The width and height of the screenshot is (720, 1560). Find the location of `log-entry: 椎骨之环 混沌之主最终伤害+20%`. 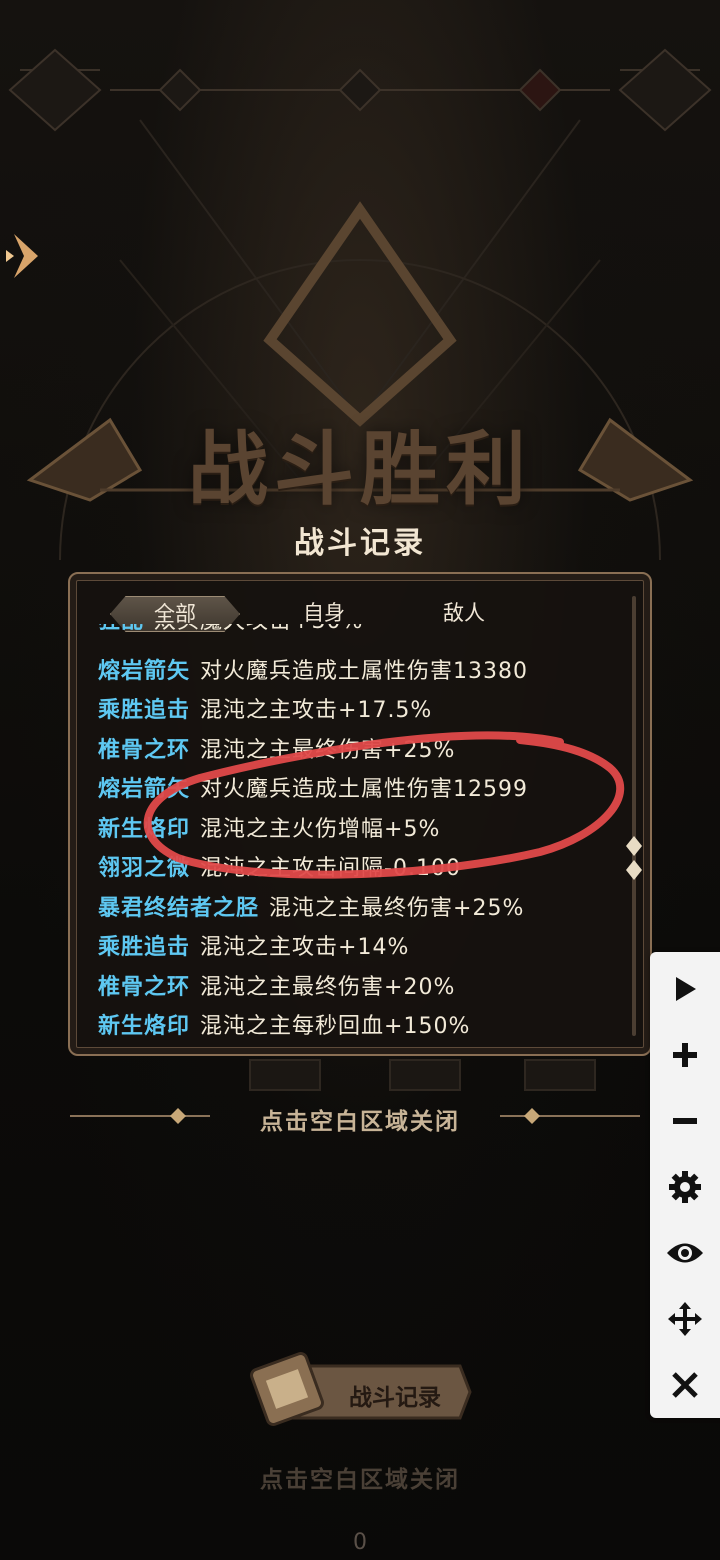

log-entry: 椎骨之环 混沌之主最终伤害+20% is located at coordinates (276, 988).